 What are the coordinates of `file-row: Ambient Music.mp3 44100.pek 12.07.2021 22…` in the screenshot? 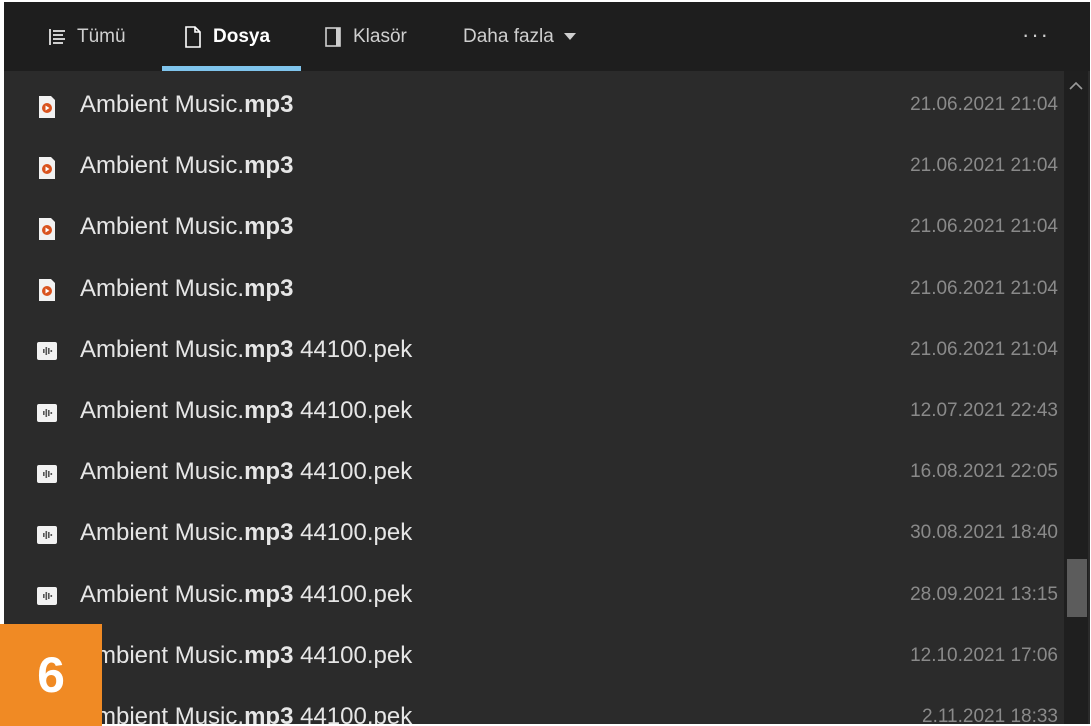 It's located at (532, 411).